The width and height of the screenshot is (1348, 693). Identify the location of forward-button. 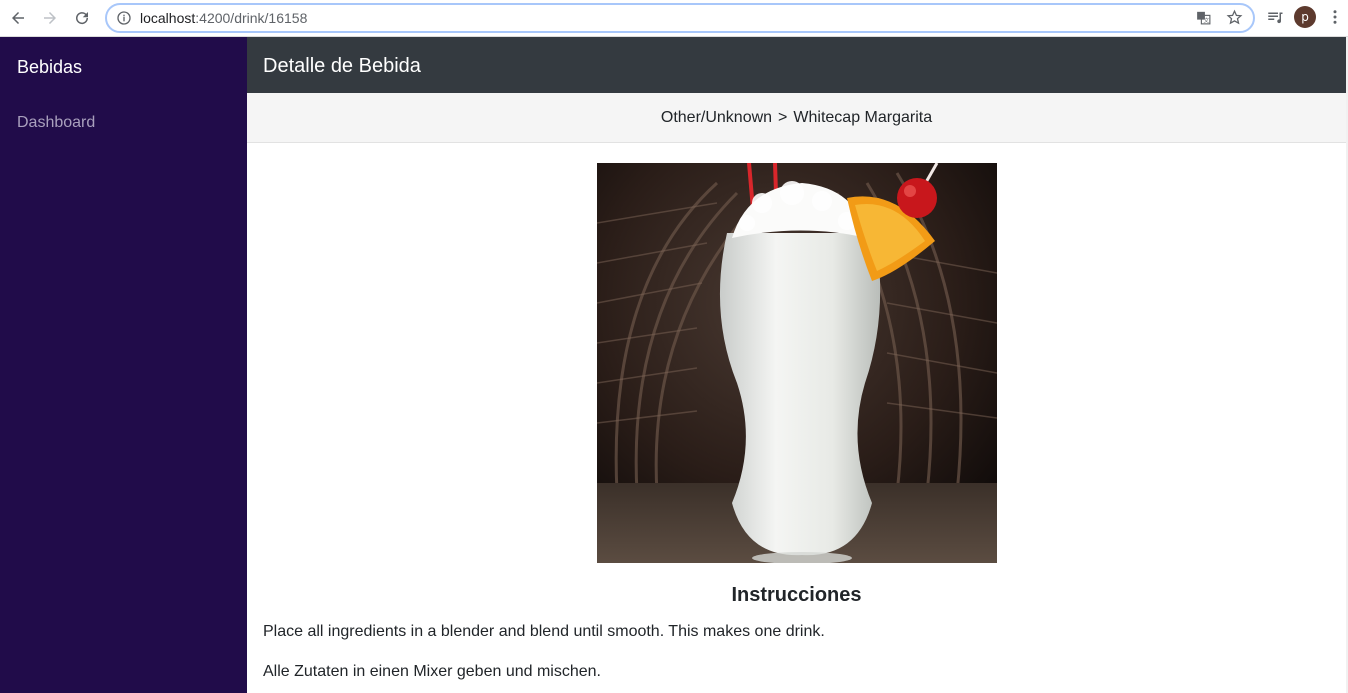
(50, 18).